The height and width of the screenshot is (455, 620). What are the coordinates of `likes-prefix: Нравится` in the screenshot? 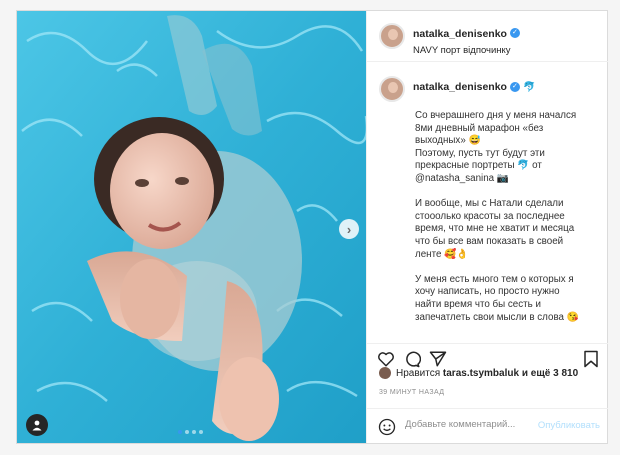 It's located at (419, 373).